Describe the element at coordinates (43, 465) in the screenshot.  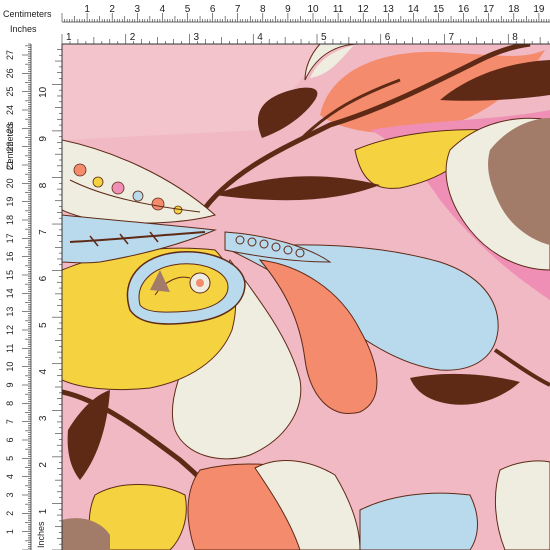
I see `left-inch-number: 2` at that location.